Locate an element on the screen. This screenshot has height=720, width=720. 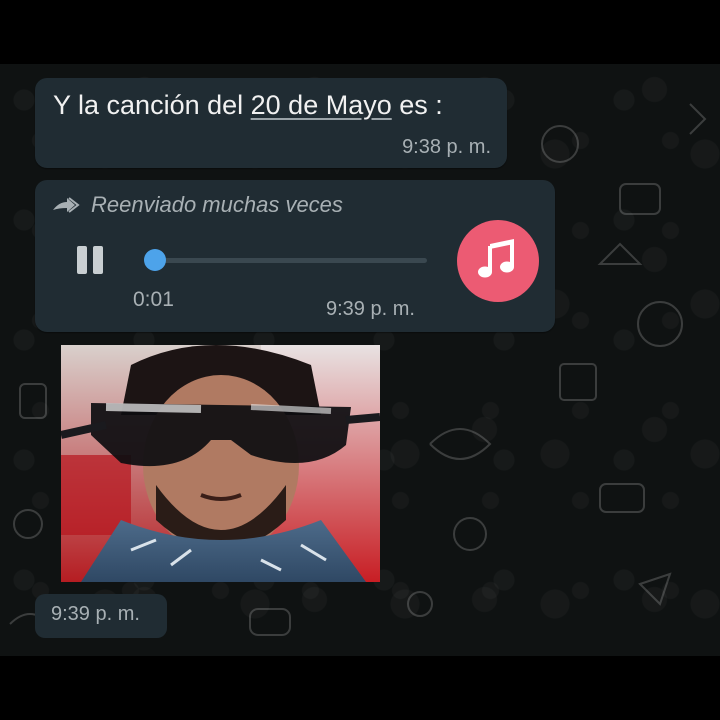
message-text: Y la canción del 20 de Mayo es : is located at coordinates (248, 105).